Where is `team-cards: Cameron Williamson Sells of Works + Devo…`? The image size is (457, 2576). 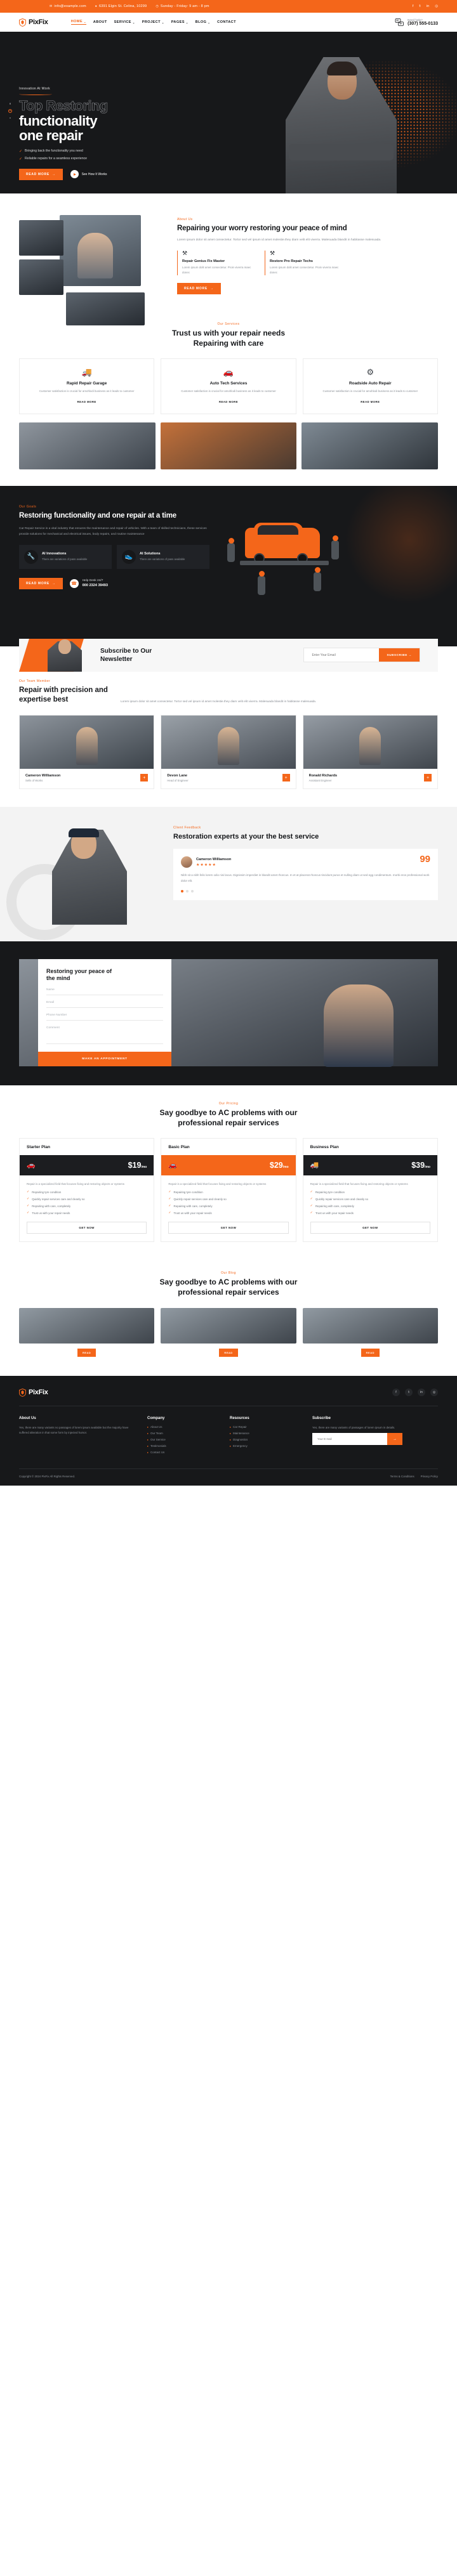 team-cards: Cameron Williamson Sells of Works + Devo… is located at coordinates (228, 751).